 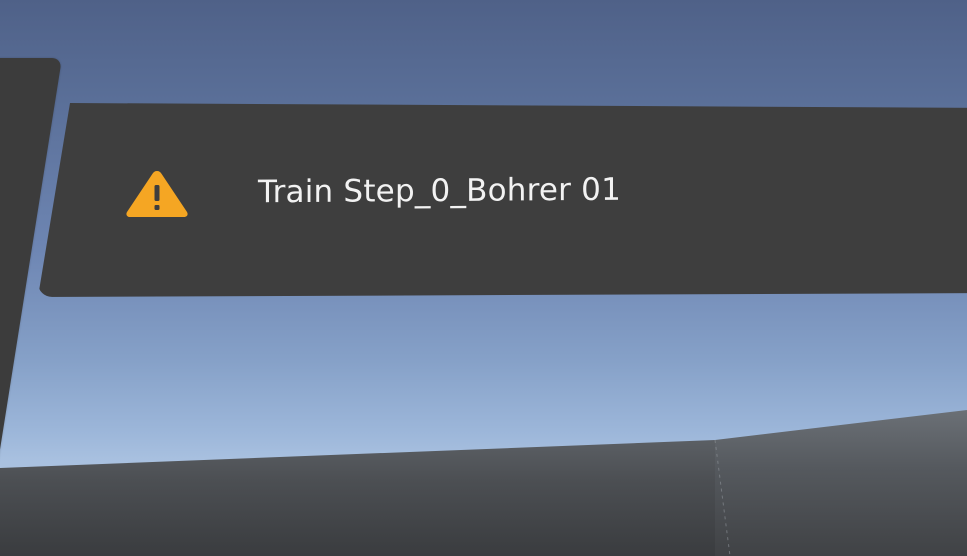 What do you see at coordinates (157, 194) in the screenshot?
I see `warning-triangle-icon` at bounding box center [157, 194].